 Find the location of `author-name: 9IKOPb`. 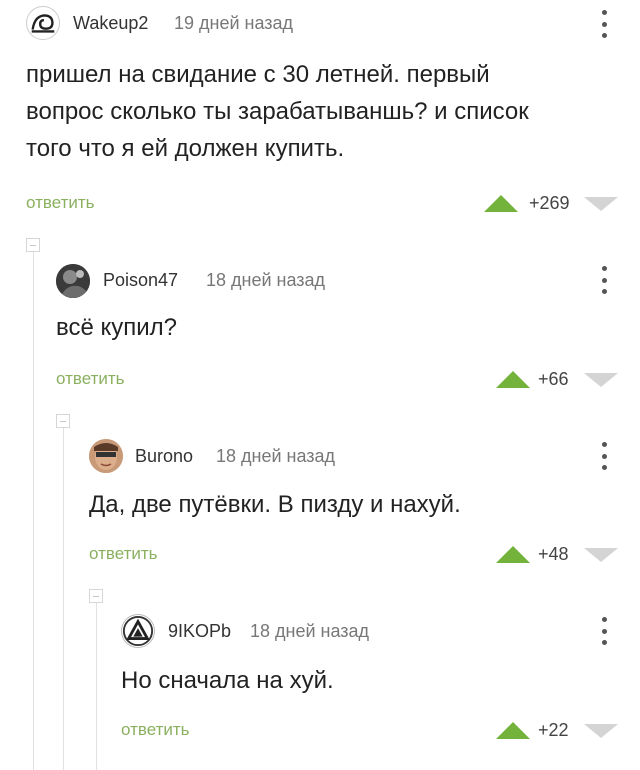

author-name: 9IKOPb is located at coordinates (199, 631).